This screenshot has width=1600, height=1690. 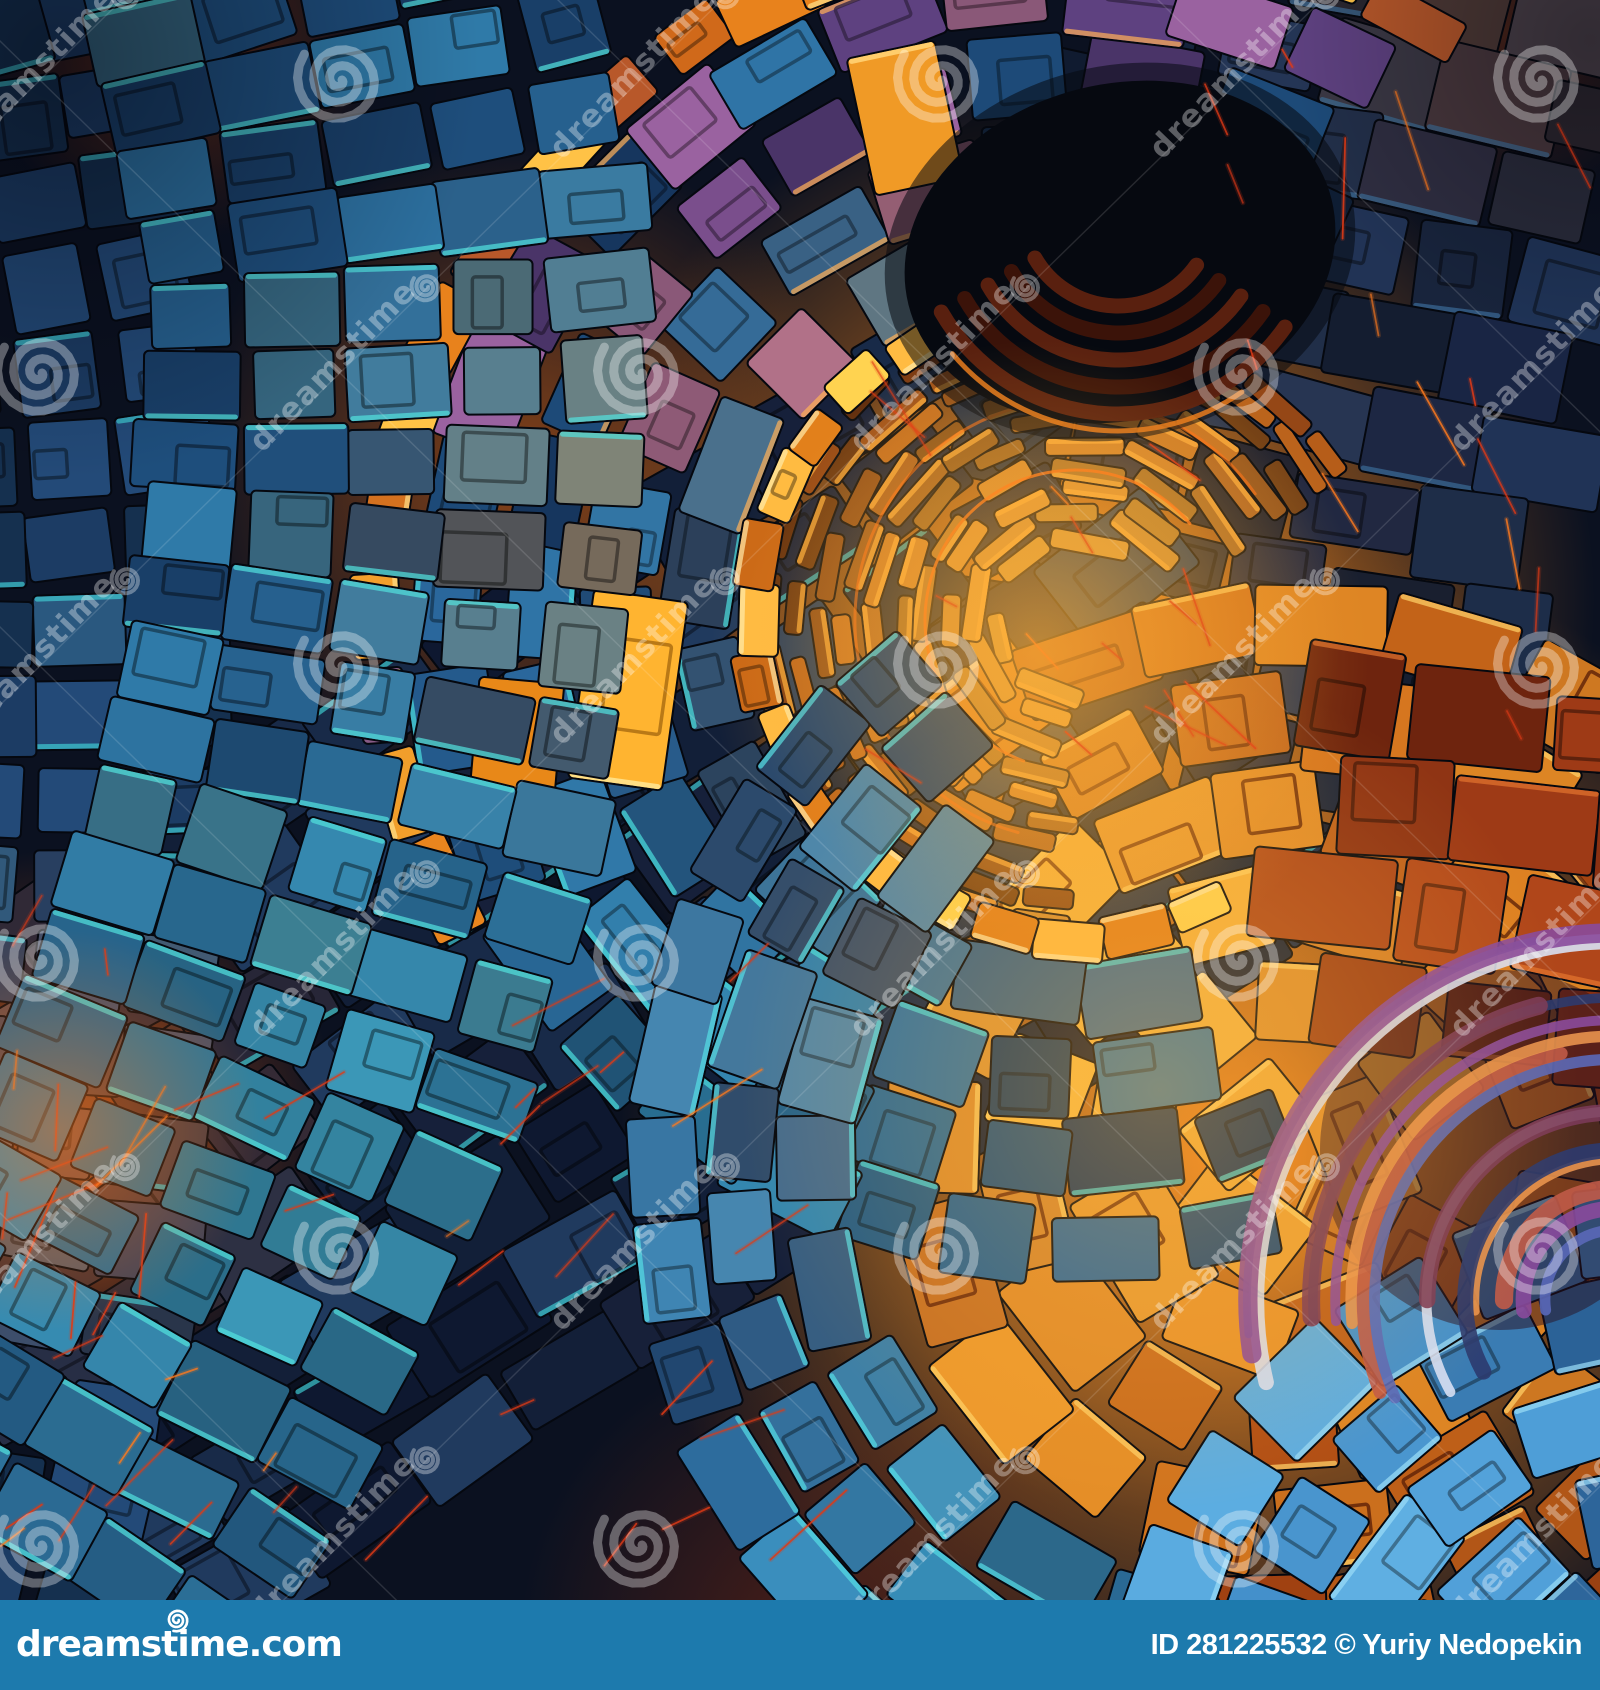 What do you see at coordinates (1366, 1644) in the screenshot?
I see `image-credit: ID 281225532 © Yuriy Nedopekin` at bounding box center [1366, 1644].